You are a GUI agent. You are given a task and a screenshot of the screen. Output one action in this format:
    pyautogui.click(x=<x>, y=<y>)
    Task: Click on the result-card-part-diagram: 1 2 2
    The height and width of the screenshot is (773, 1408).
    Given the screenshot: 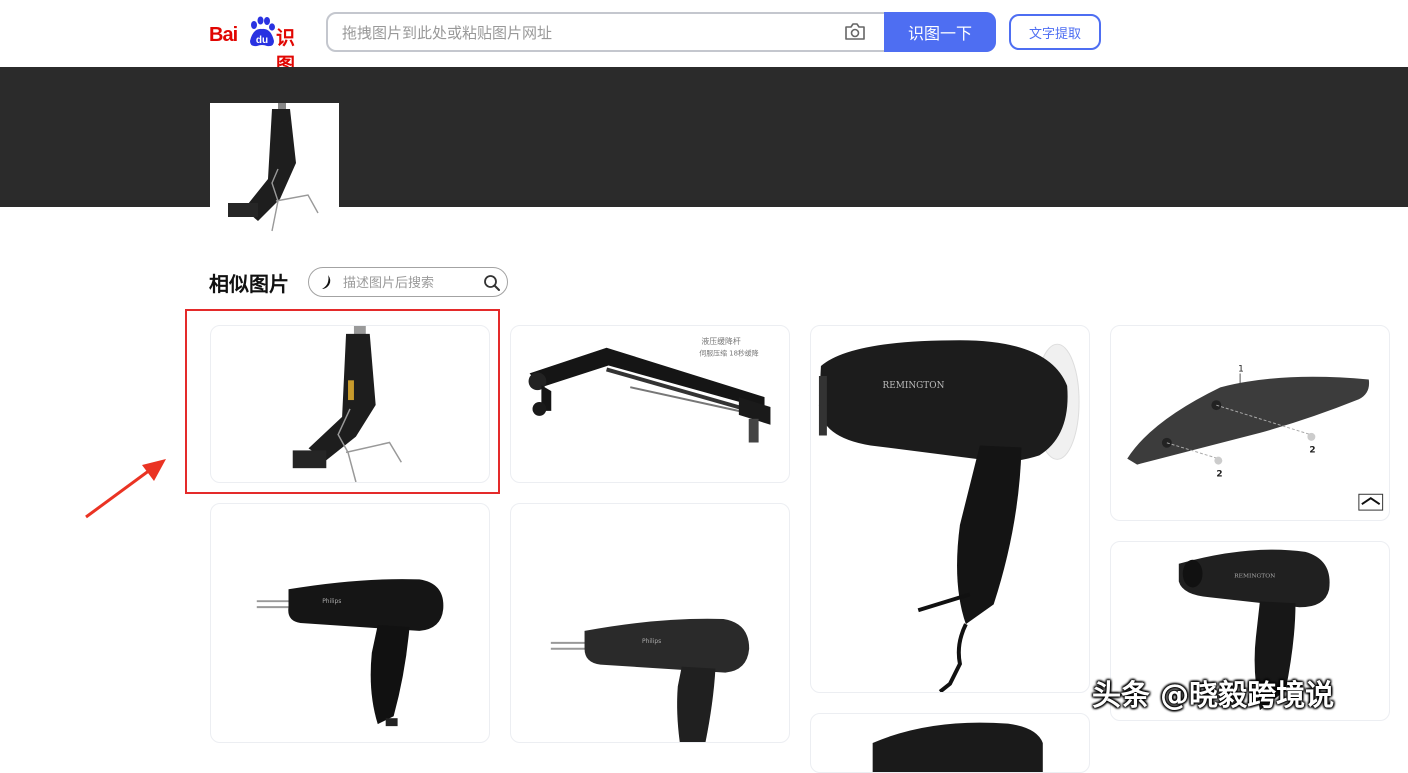 What is the action you would take?
    pyautogui.click(x=1250, y=423)
    